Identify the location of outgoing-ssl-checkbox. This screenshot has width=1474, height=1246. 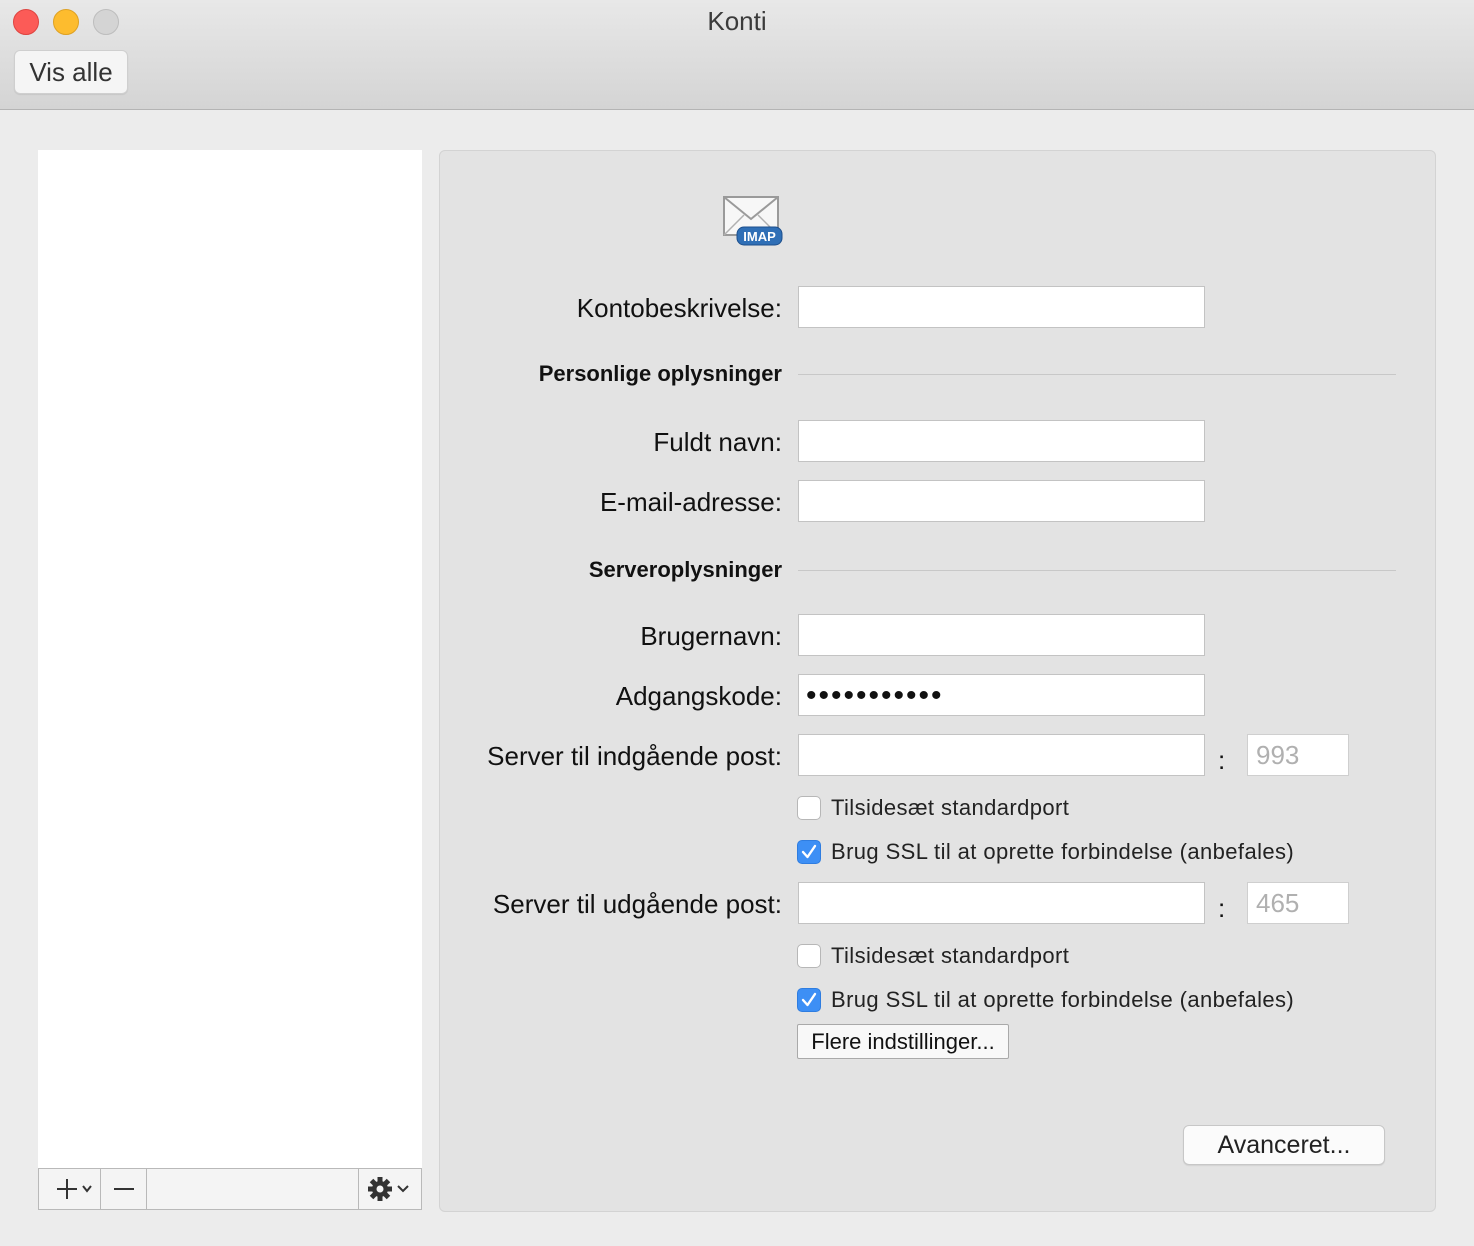
(809, 1000).